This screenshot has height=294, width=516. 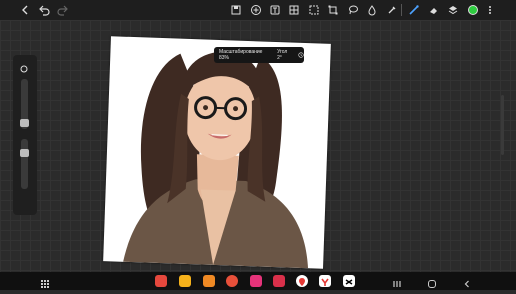 I want to click on recent-apps-icon, so click(x=397, y=281).